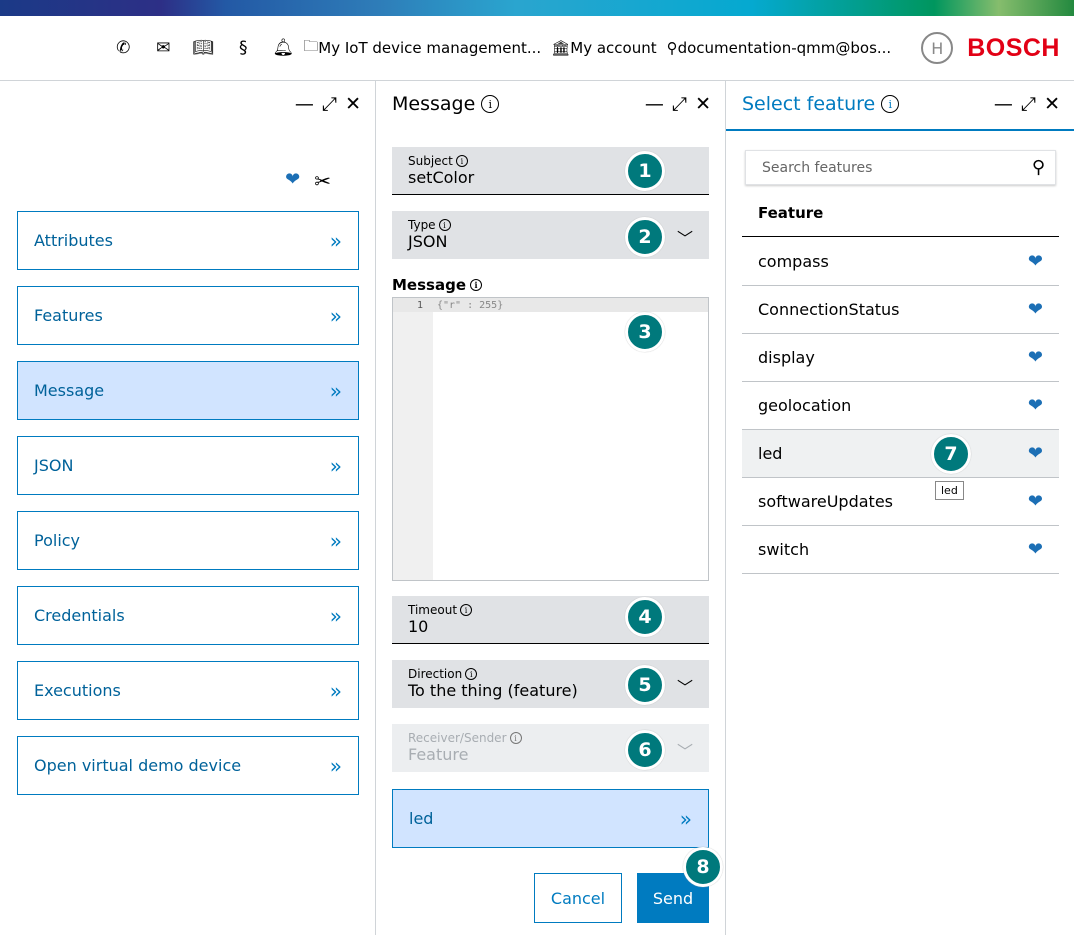 The image size is (1074, 935). I want to click on feature-row: ConnectionStatus ❤, so click(900, 310).